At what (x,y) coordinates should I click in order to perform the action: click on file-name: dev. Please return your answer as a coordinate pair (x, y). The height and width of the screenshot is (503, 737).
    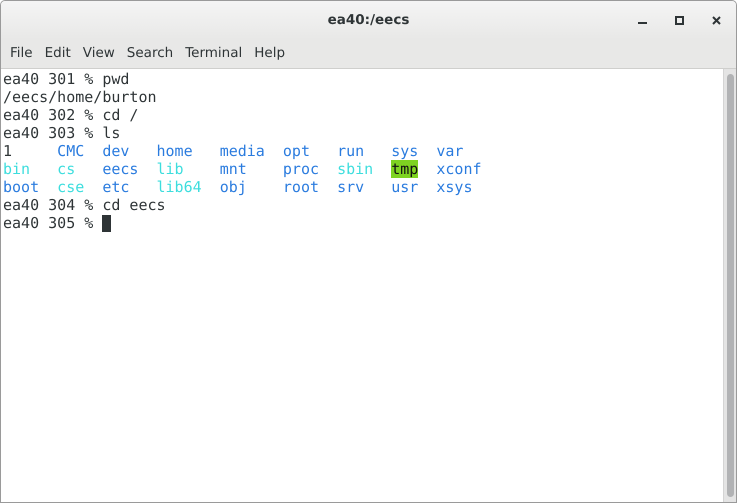
    Looking at the image, I should click on (116, 151).